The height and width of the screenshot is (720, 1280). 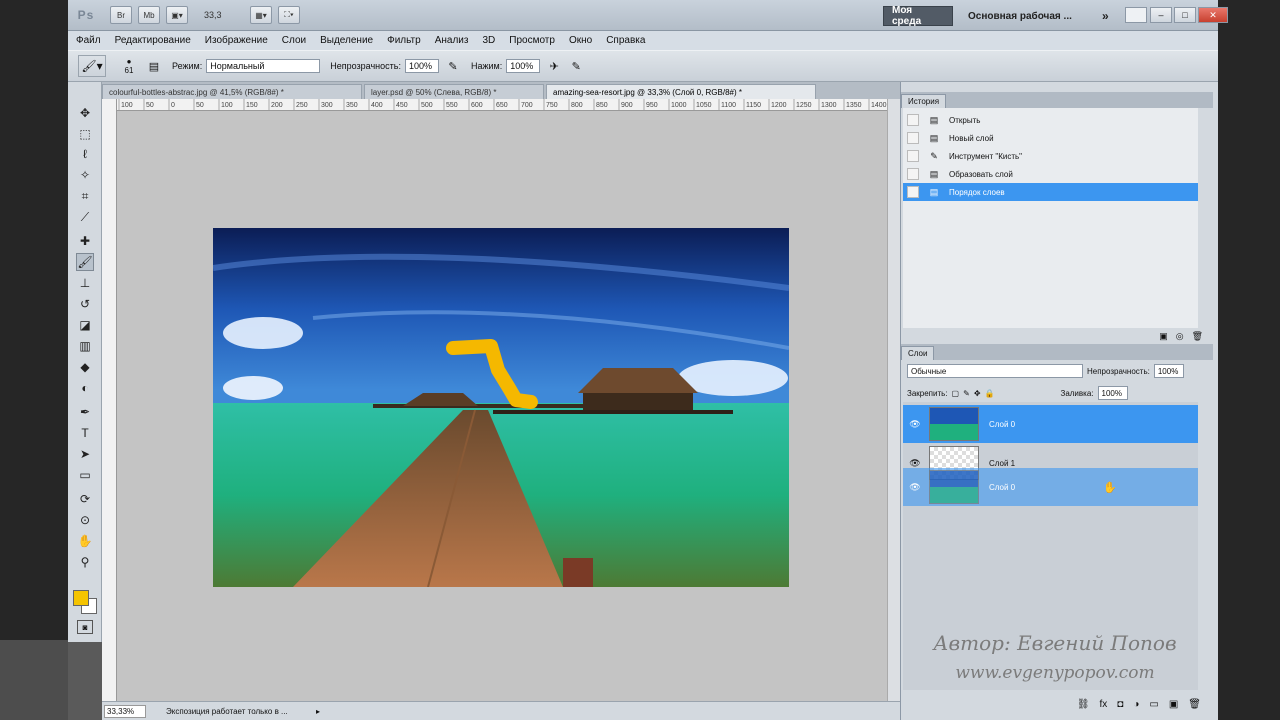 What do you see at coordinates (85, 367) in the screenshot?
I see `blur-tool-icon: ◆` at bounding box center [85, 367].